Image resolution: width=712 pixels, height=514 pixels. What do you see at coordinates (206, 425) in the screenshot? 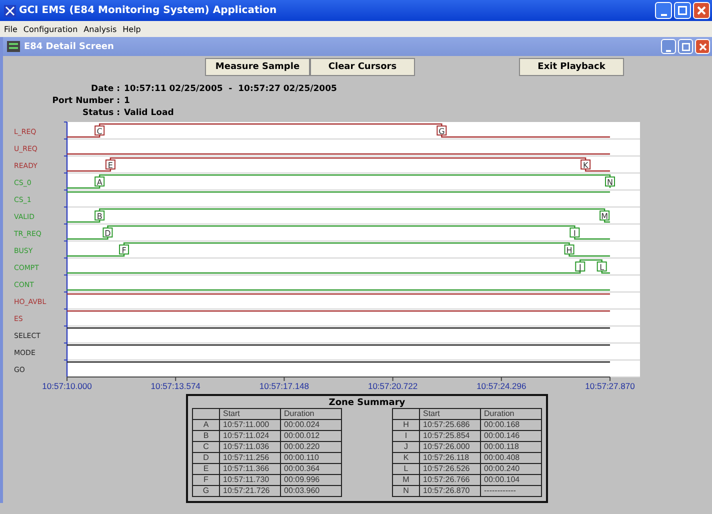
I see `table-cell: A` at bounding box center [206, 425].